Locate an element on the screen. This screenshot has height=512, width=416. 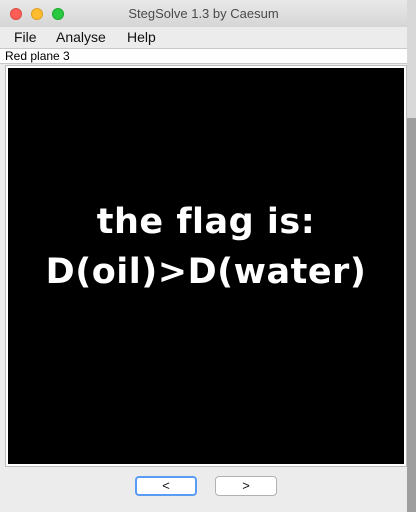
menu-help: Help is located at coordinates (141, 37).